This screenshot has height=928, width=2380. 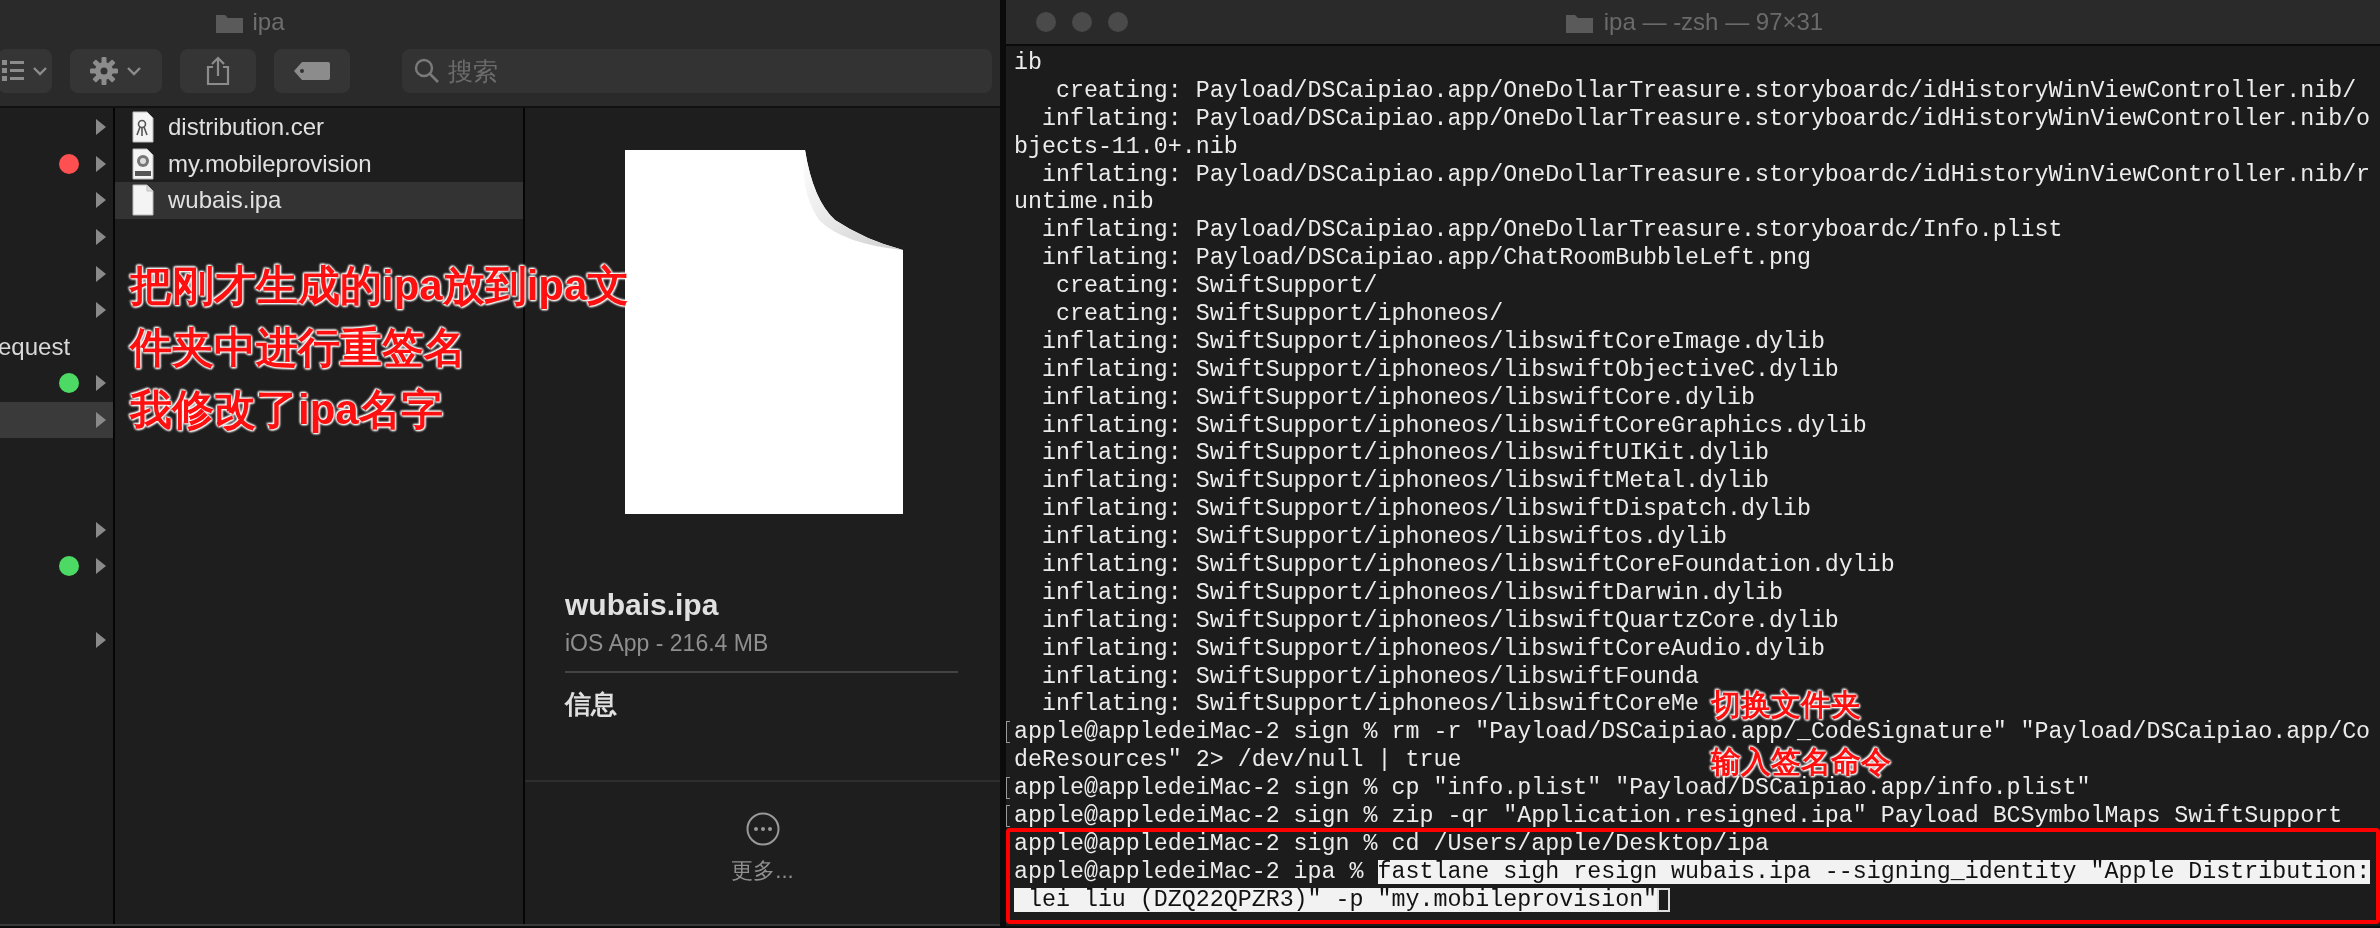 I want to click on terminal-line: inflating: Payload/DSCaipiao.app/OneDollarTreasure.storyboardc/idHistoryWinViewController.nib/r, so click(x=1705, y=174).